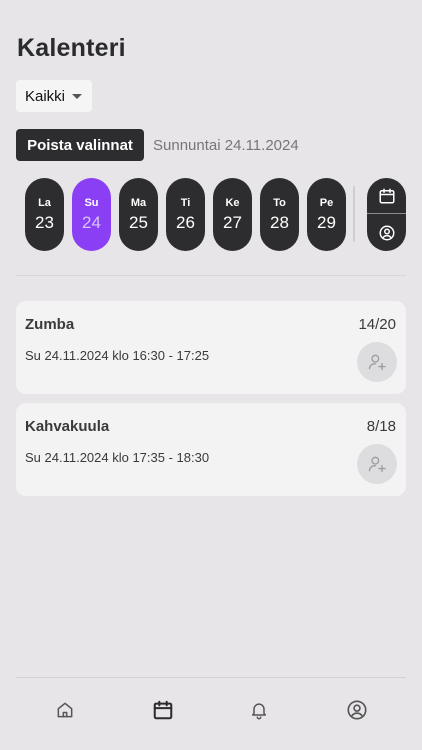 The image size is (422, 750). I want to click on home-icon, so click(65, 710).